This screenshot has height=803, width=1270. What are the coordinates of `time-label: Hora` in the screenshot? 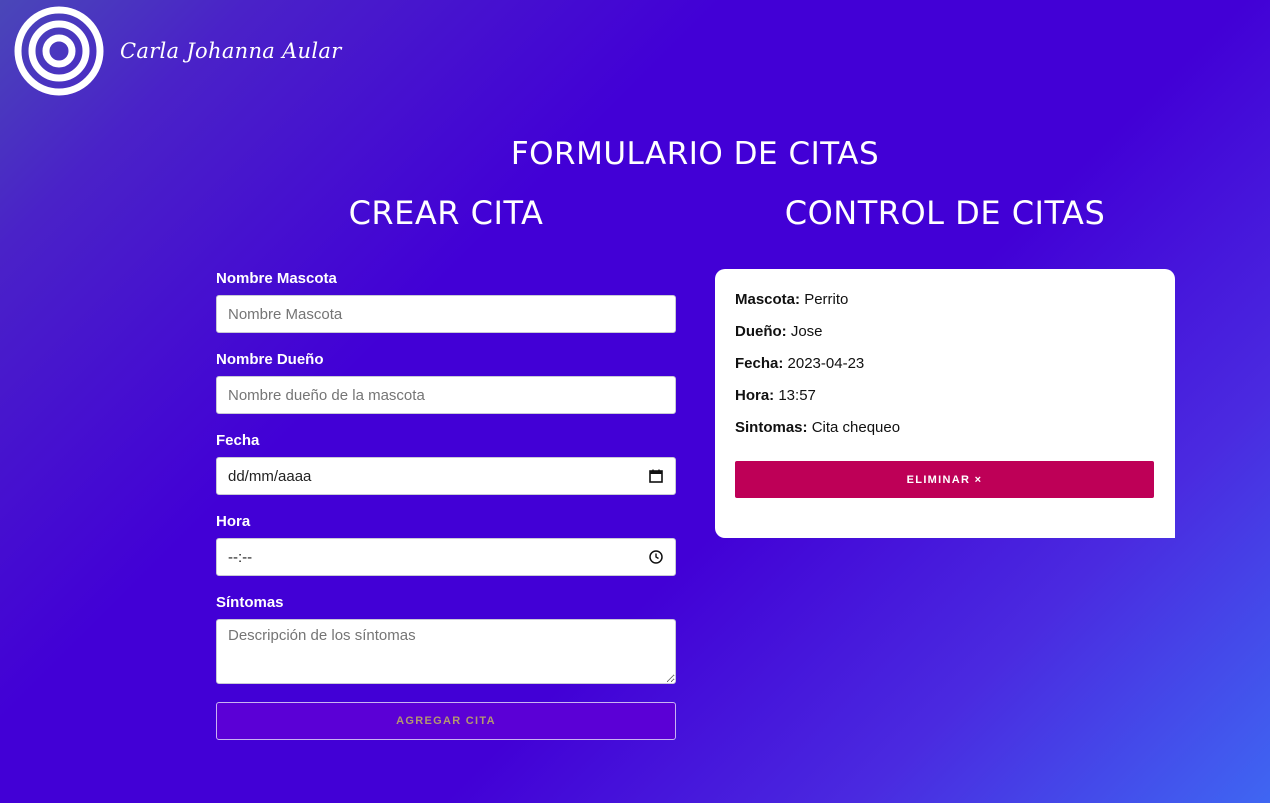 It's located at (233, 521).